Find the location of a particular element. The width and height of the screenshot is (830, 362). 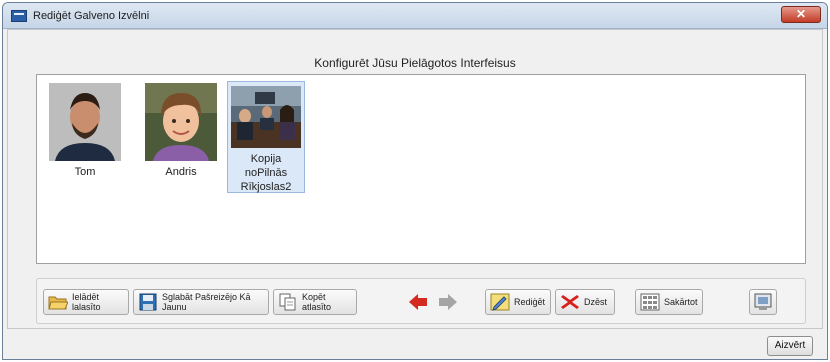

gallery-item-label: Tom is located at coordinates (85, 172).